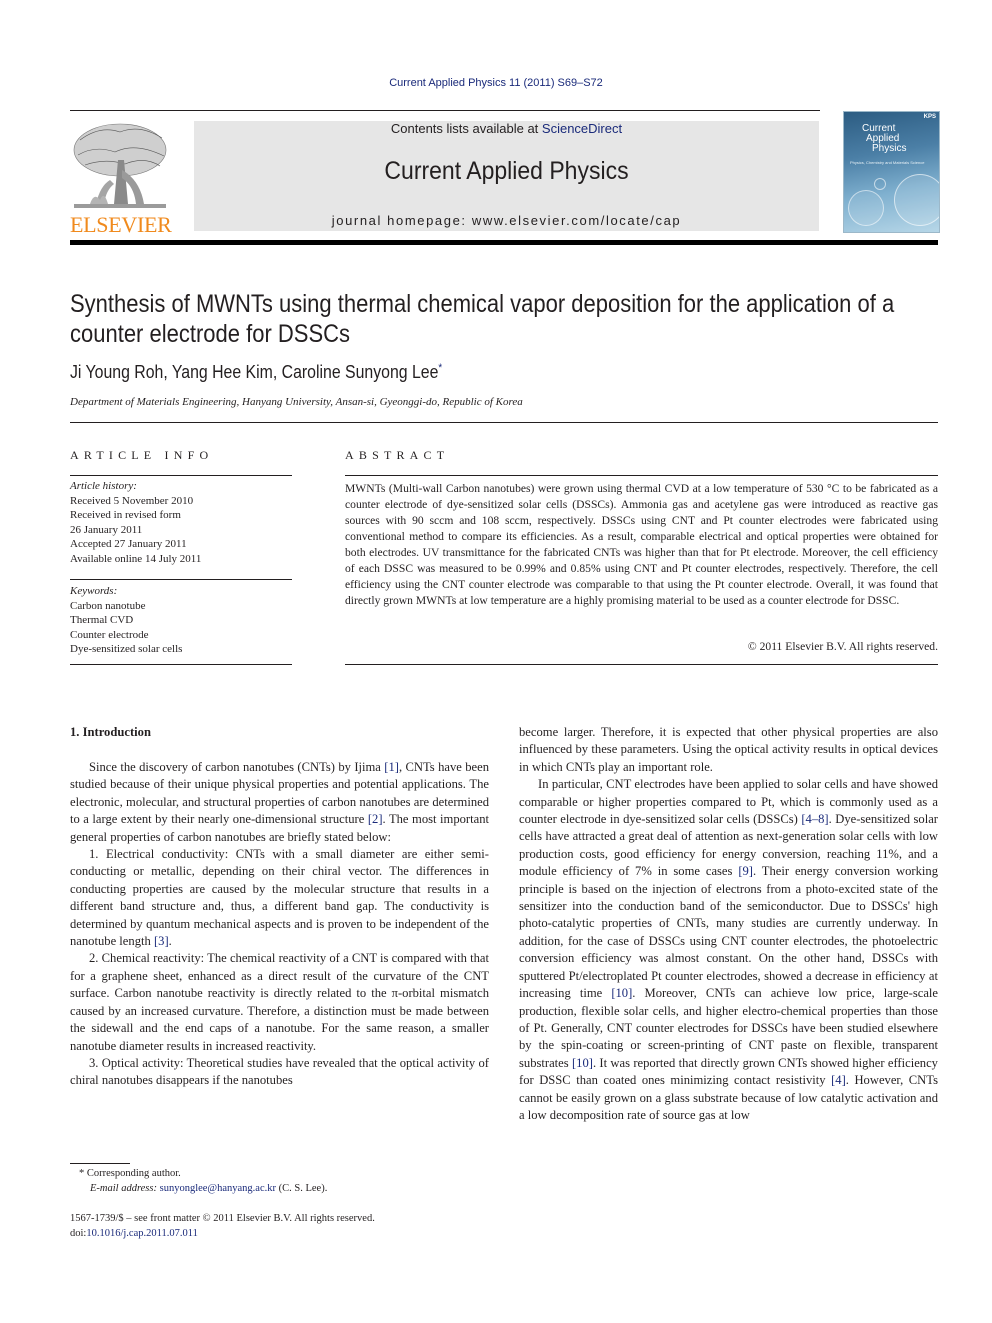 Image resolution: width=992 pixels, height=1323 pixels. What do you see at coordinates (106, 529) in the screenshot?
I see `history-item: 26 January 2011` at bounding box center [106, 529].